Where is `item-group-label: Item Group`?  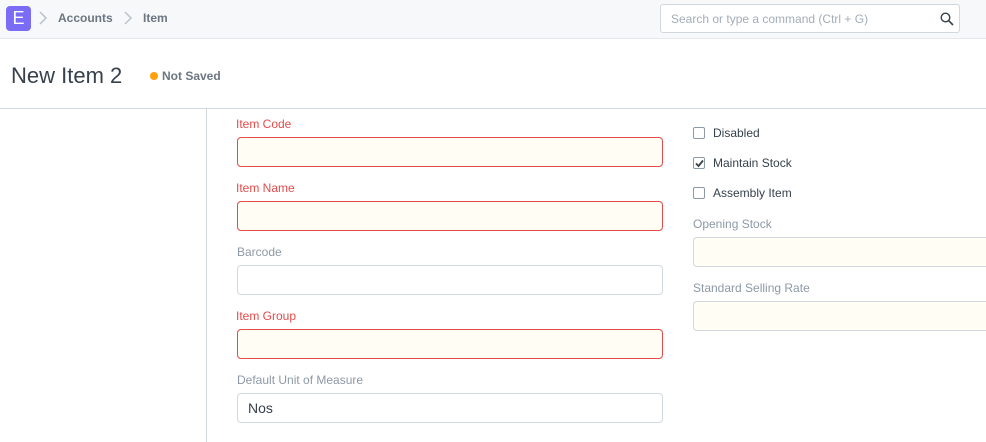 item-group-label: Item Group is located at coordinates (266, 316).